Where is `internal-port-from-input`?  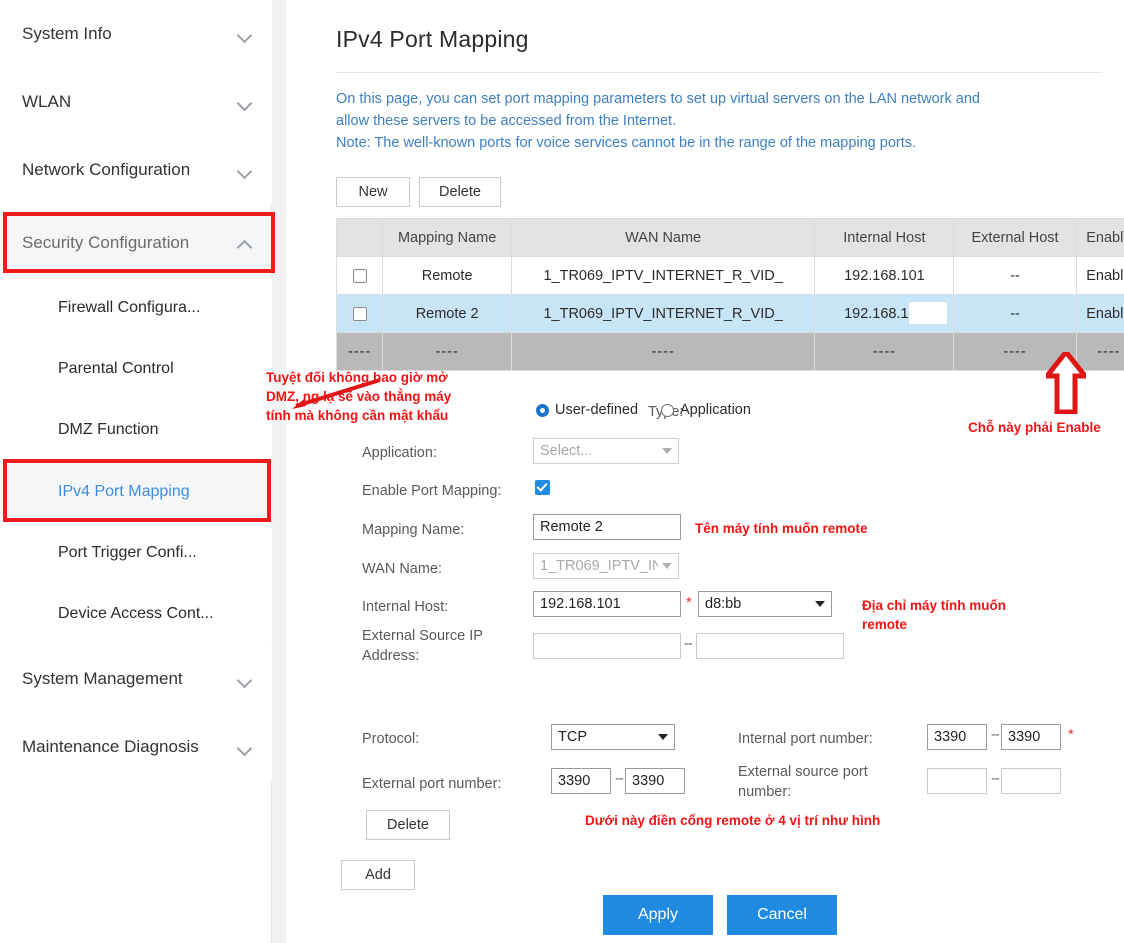
internal-port-from-input is located at coordinates (957, 737).